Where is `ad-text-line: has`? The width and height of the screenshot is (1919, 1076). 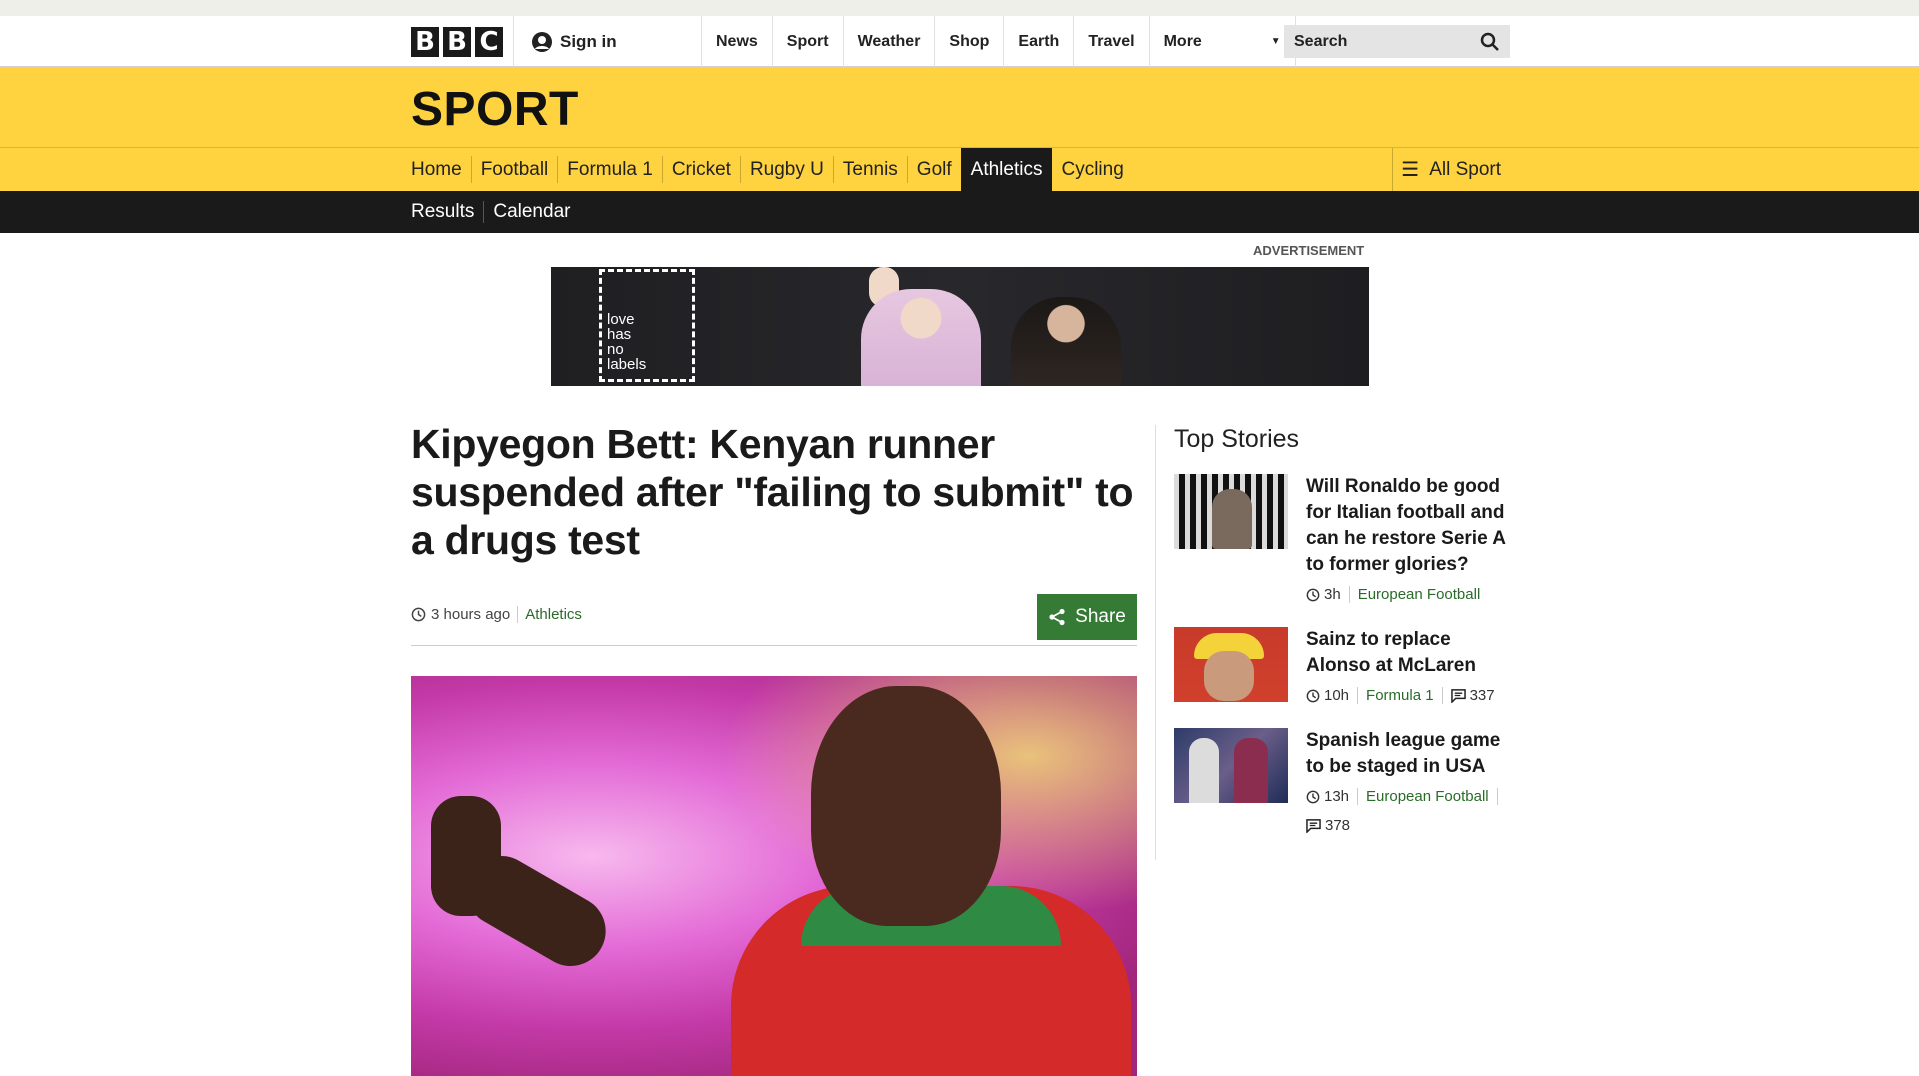
ad-text-line: has is located at coordinates (619, 334).